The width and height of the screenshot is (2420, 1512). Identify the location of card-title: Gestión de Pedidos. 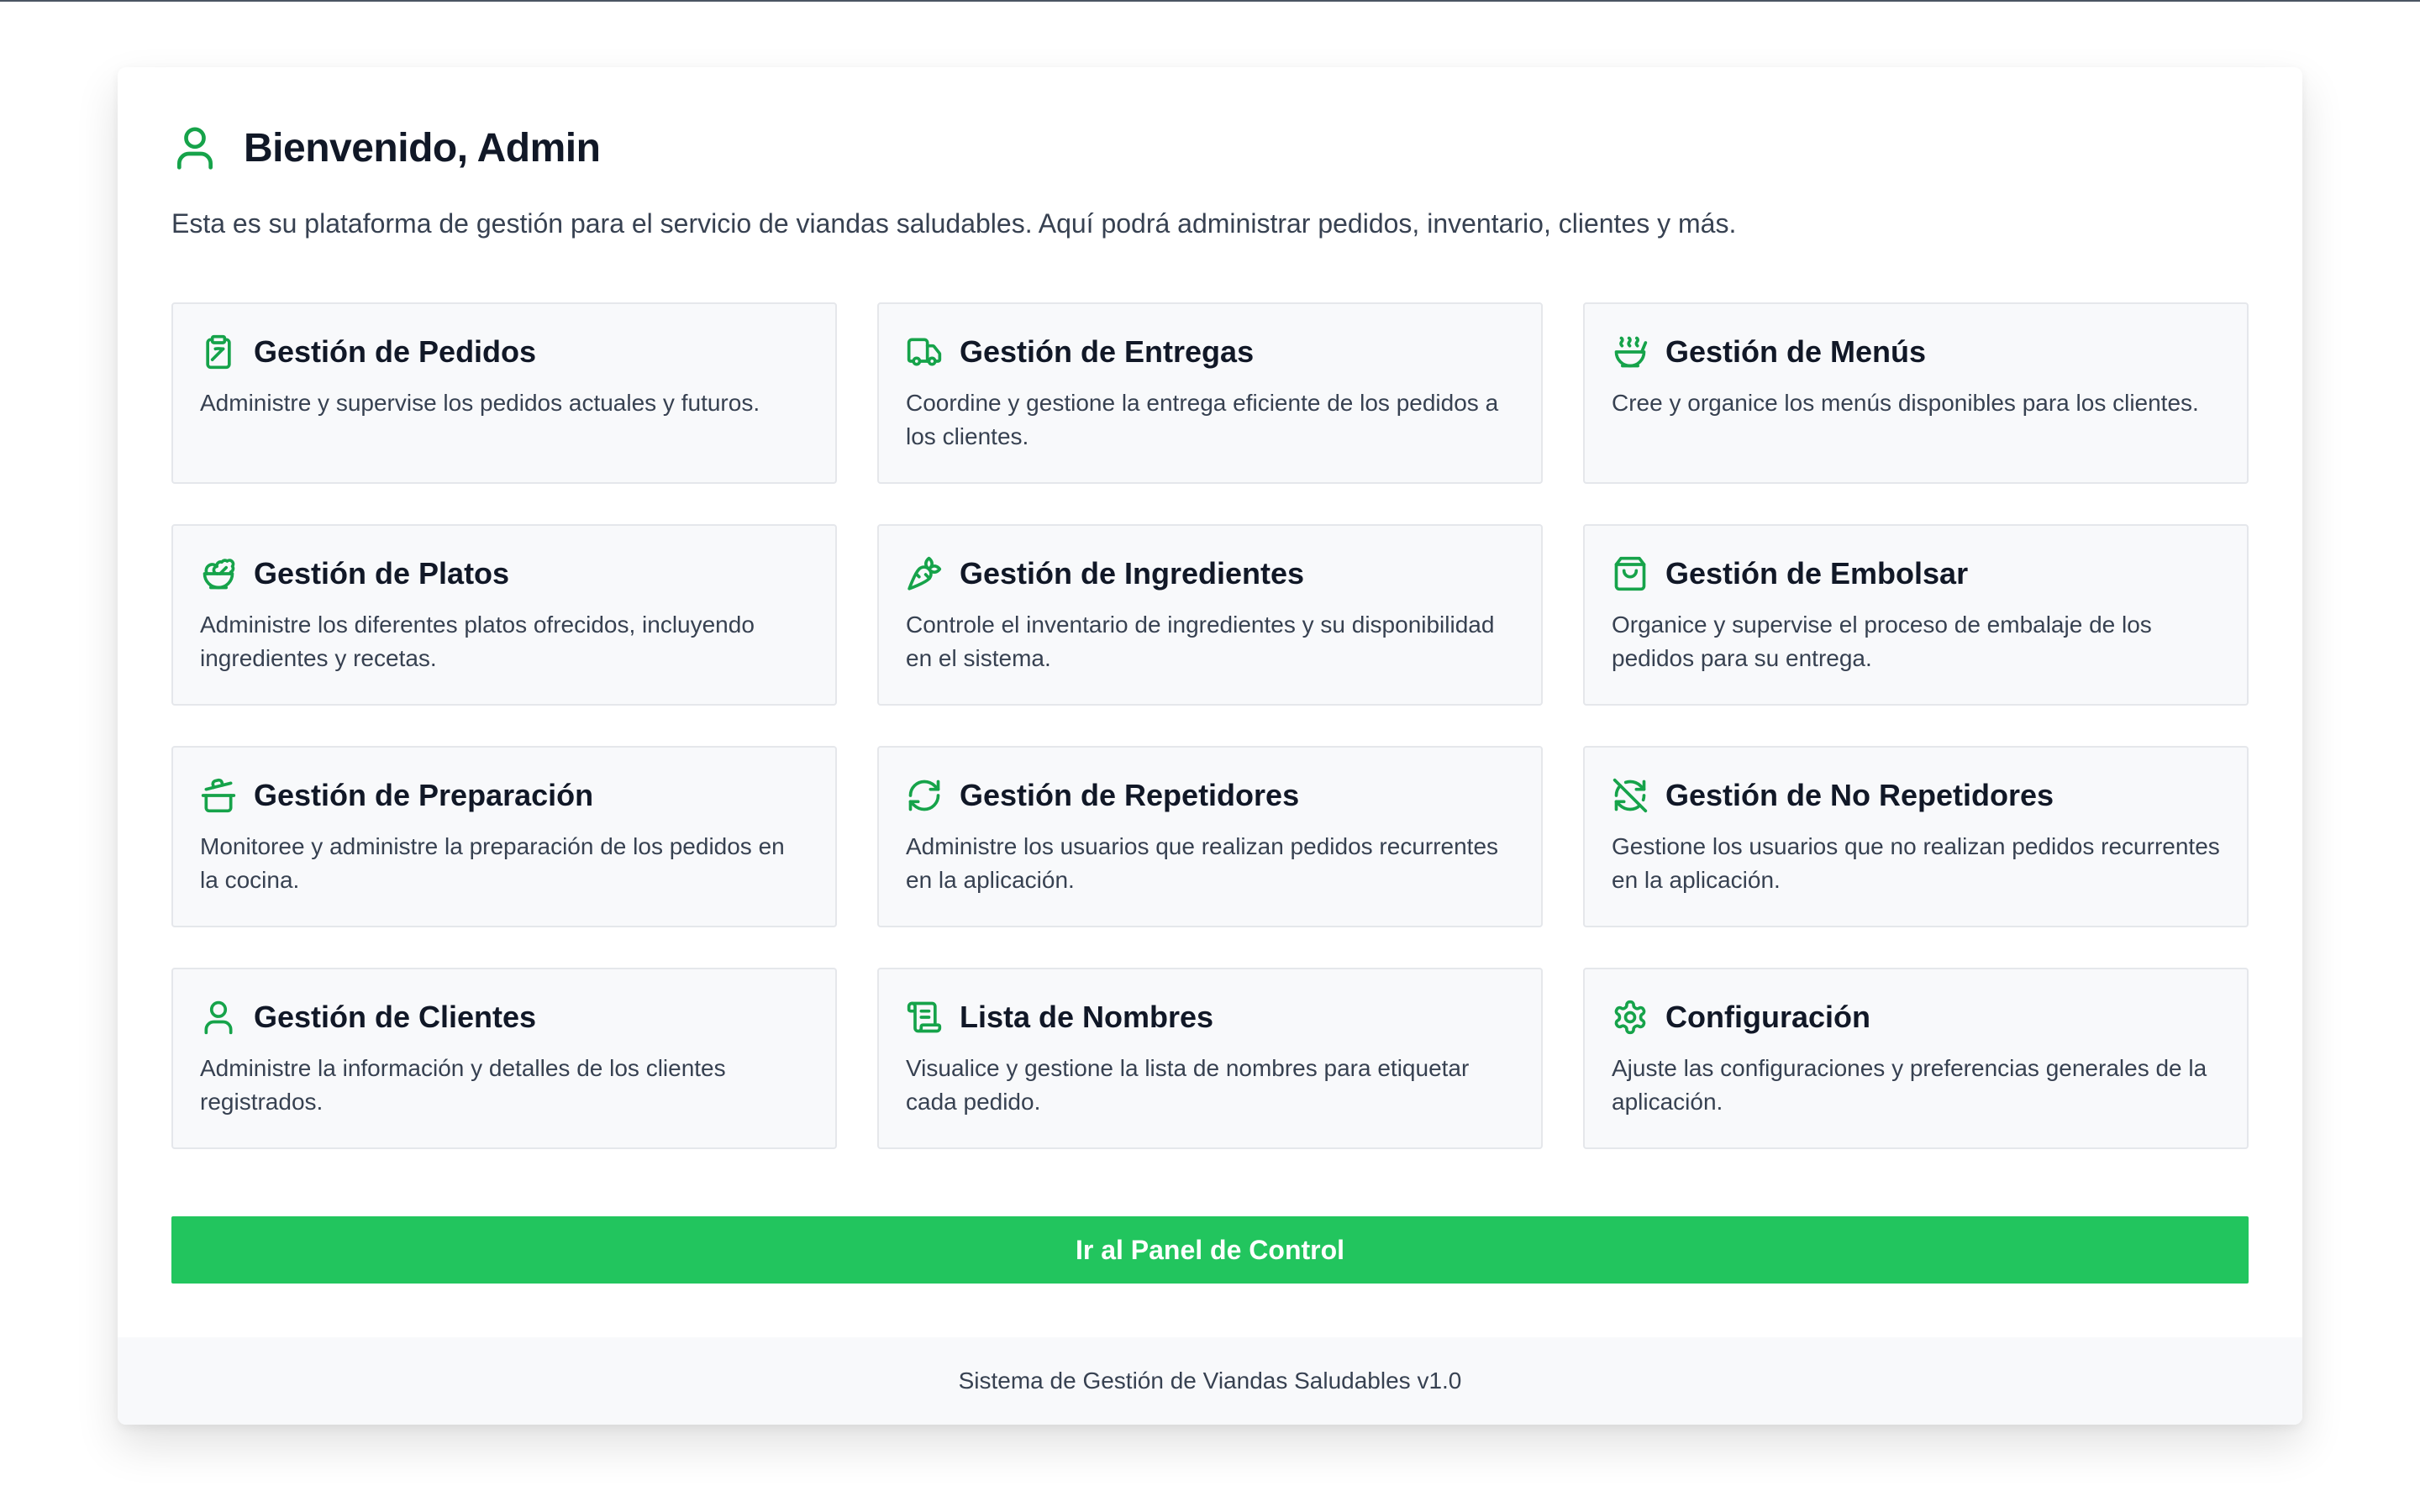
(396, 351).